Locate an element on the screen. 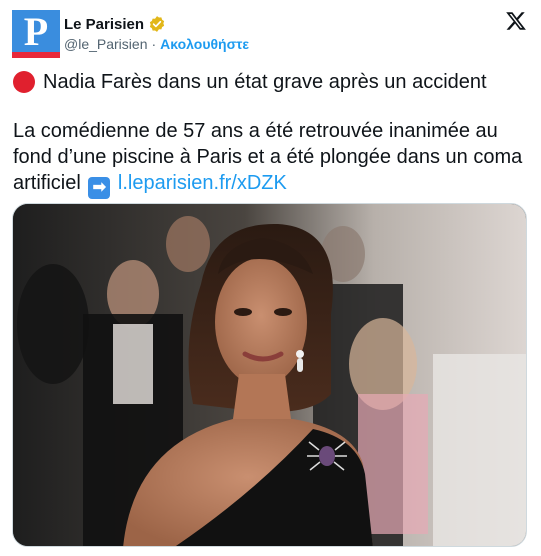 Image resolution: width=541 pixels, height=556 pixels. account-info: Le Parisien @le_Parisien · Ακολουθήστε is located at coordinates (156, 31).